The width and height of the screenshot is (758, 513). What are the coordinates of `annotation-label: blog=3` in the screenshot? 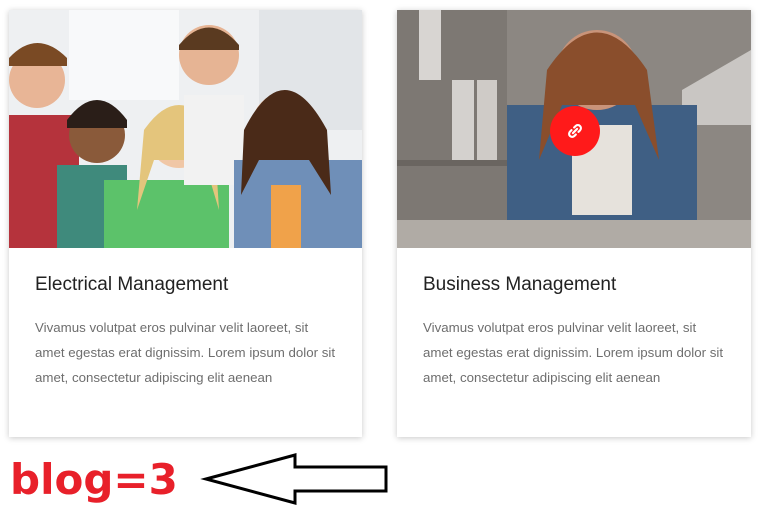 It's located at (94, 479).